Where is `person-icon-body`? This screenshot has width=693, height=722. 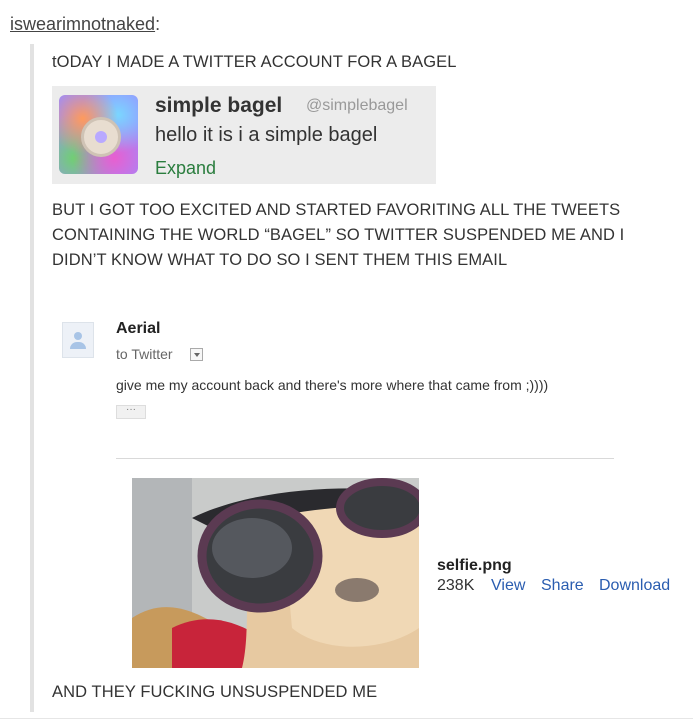
person-icon-body is located at coordinates (78, 345).